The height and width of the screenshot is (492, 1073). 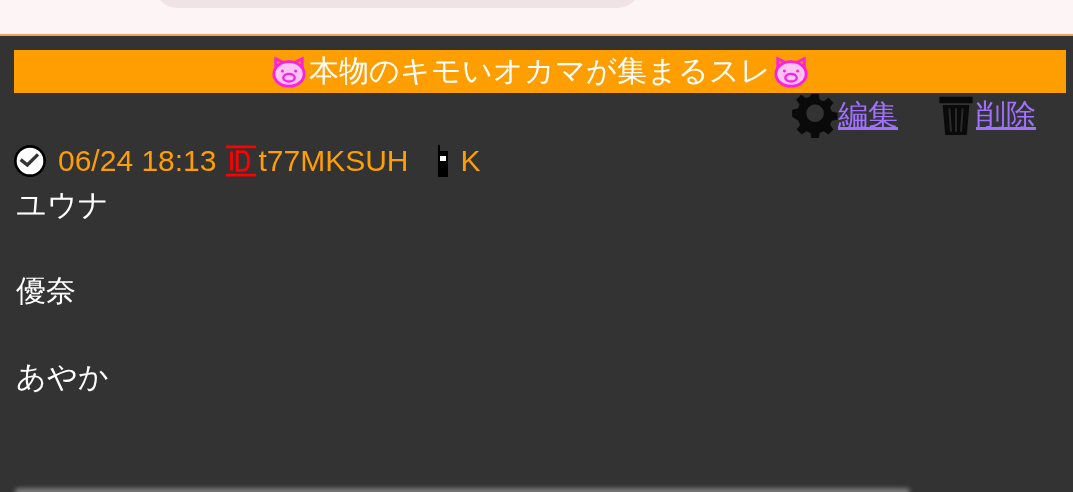 I want to click on post-line: ユウナ, so click(x=63, y=205).